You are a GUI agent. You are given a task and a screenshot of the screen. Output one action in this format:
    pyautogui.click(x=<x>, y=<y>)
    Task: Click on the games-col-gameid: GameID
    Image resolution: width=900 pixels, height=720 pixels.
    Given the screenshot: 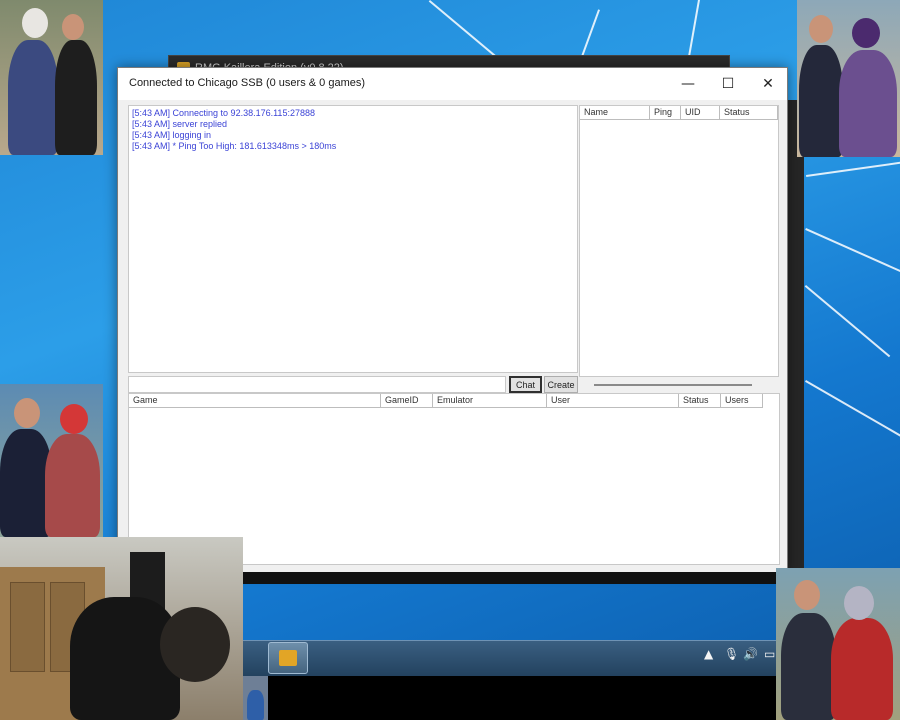 What is the action you would take?
    pyautogui.click(x=407, y=401)
    